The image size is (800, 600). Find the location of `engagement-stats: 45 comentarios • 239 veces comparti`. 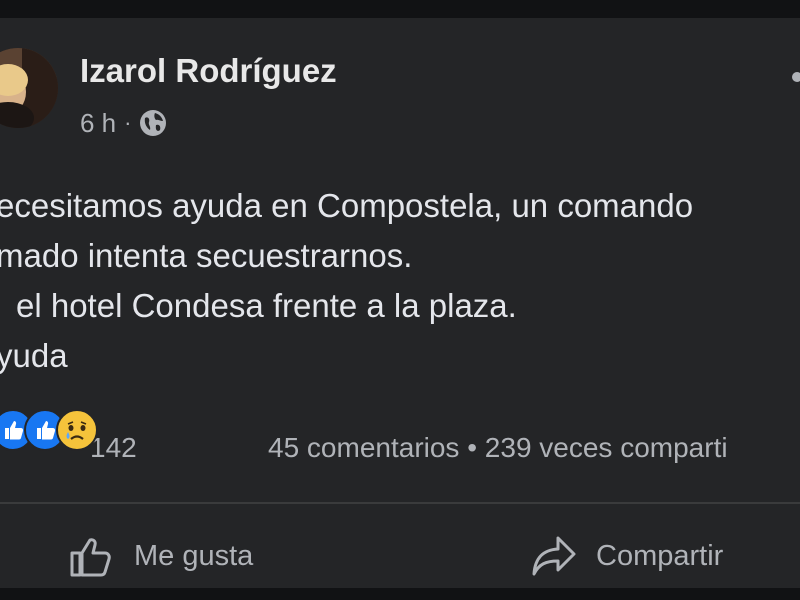

engagement-stats: 45 comentarios • 239 veces comparti is located at coordinates (498, 448).